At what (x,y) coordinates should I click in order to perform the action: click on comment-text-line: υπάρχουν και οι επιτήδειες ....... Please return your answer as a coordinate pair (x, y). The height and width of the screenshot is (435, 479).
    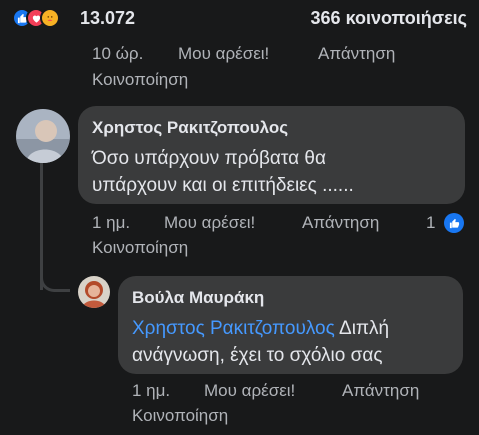
    Looking at the image, I should click on (223, 185).